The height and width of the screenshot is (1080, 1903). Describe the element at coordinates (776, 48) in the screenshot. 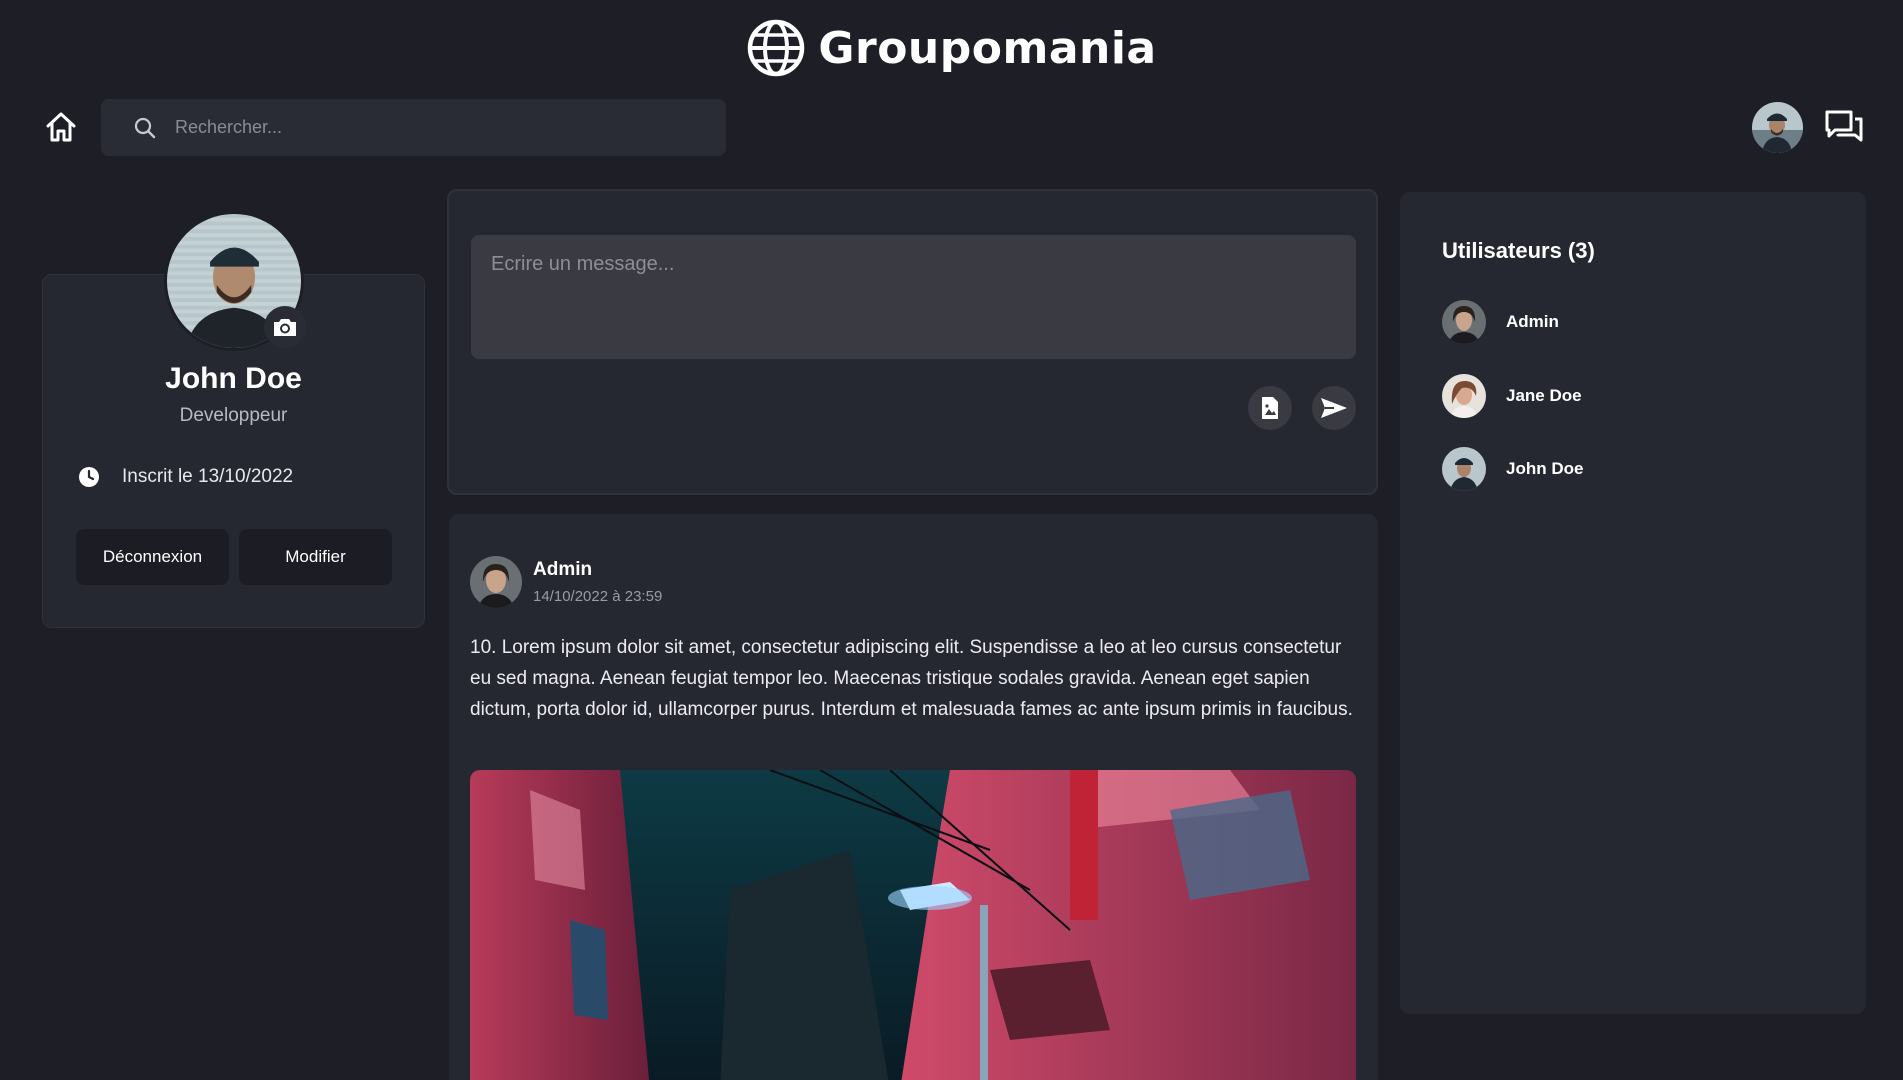

I see `globe-icon` at that location.